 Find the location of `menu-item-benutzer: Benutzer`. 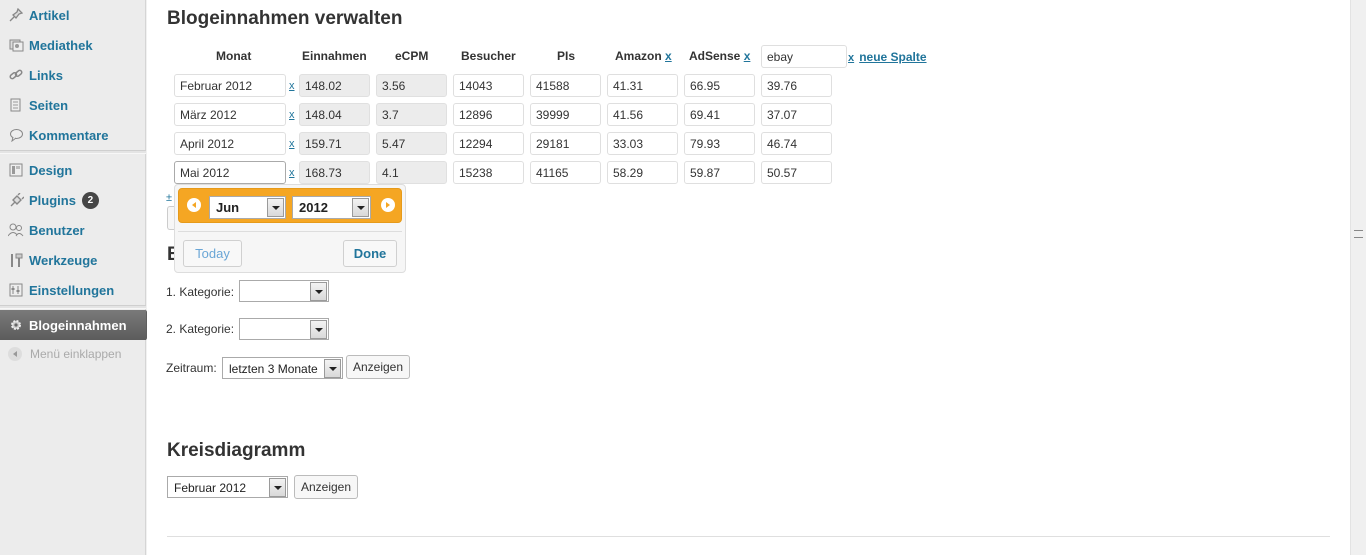

menu-item-benutzer: Benutzer is located at coordinates (73, 230).